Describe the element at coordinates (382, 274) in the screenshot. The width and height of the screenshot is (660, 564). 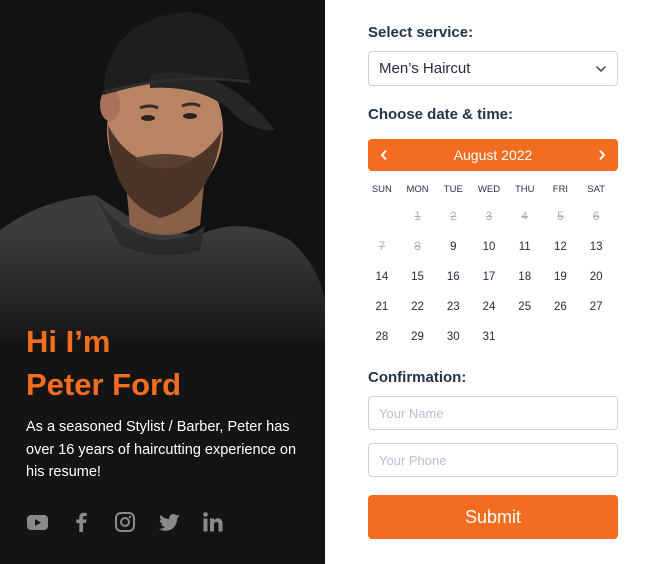
I see `calendar-day: 14` at that location.